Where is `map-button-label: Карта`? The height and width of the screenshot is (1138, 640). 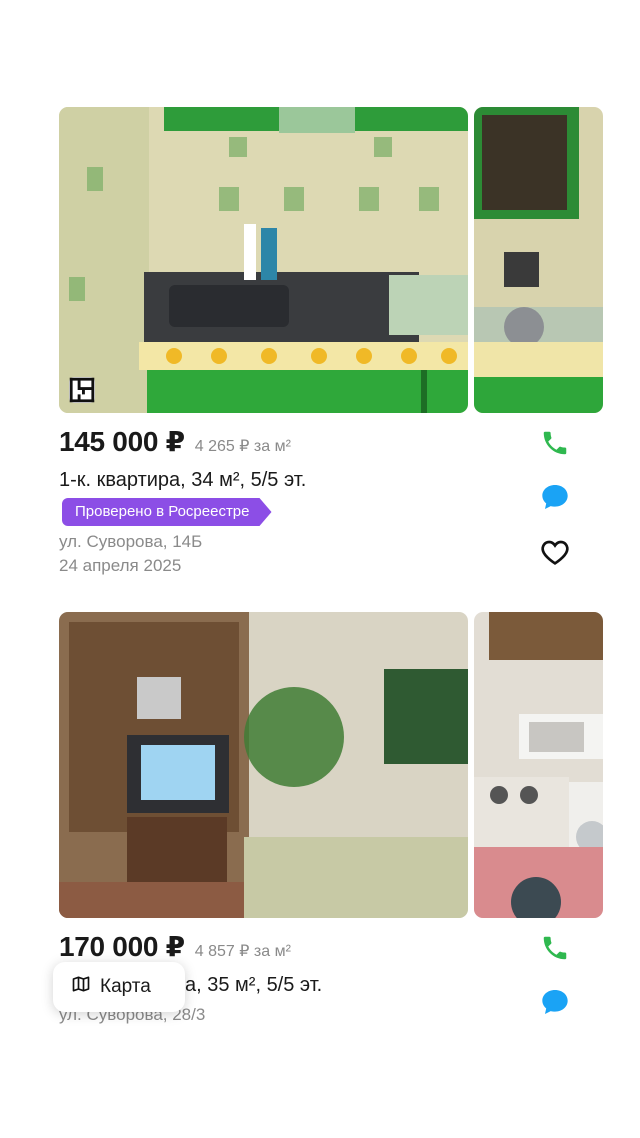
map-button-label: Карта is located at coordinates (125, 986).